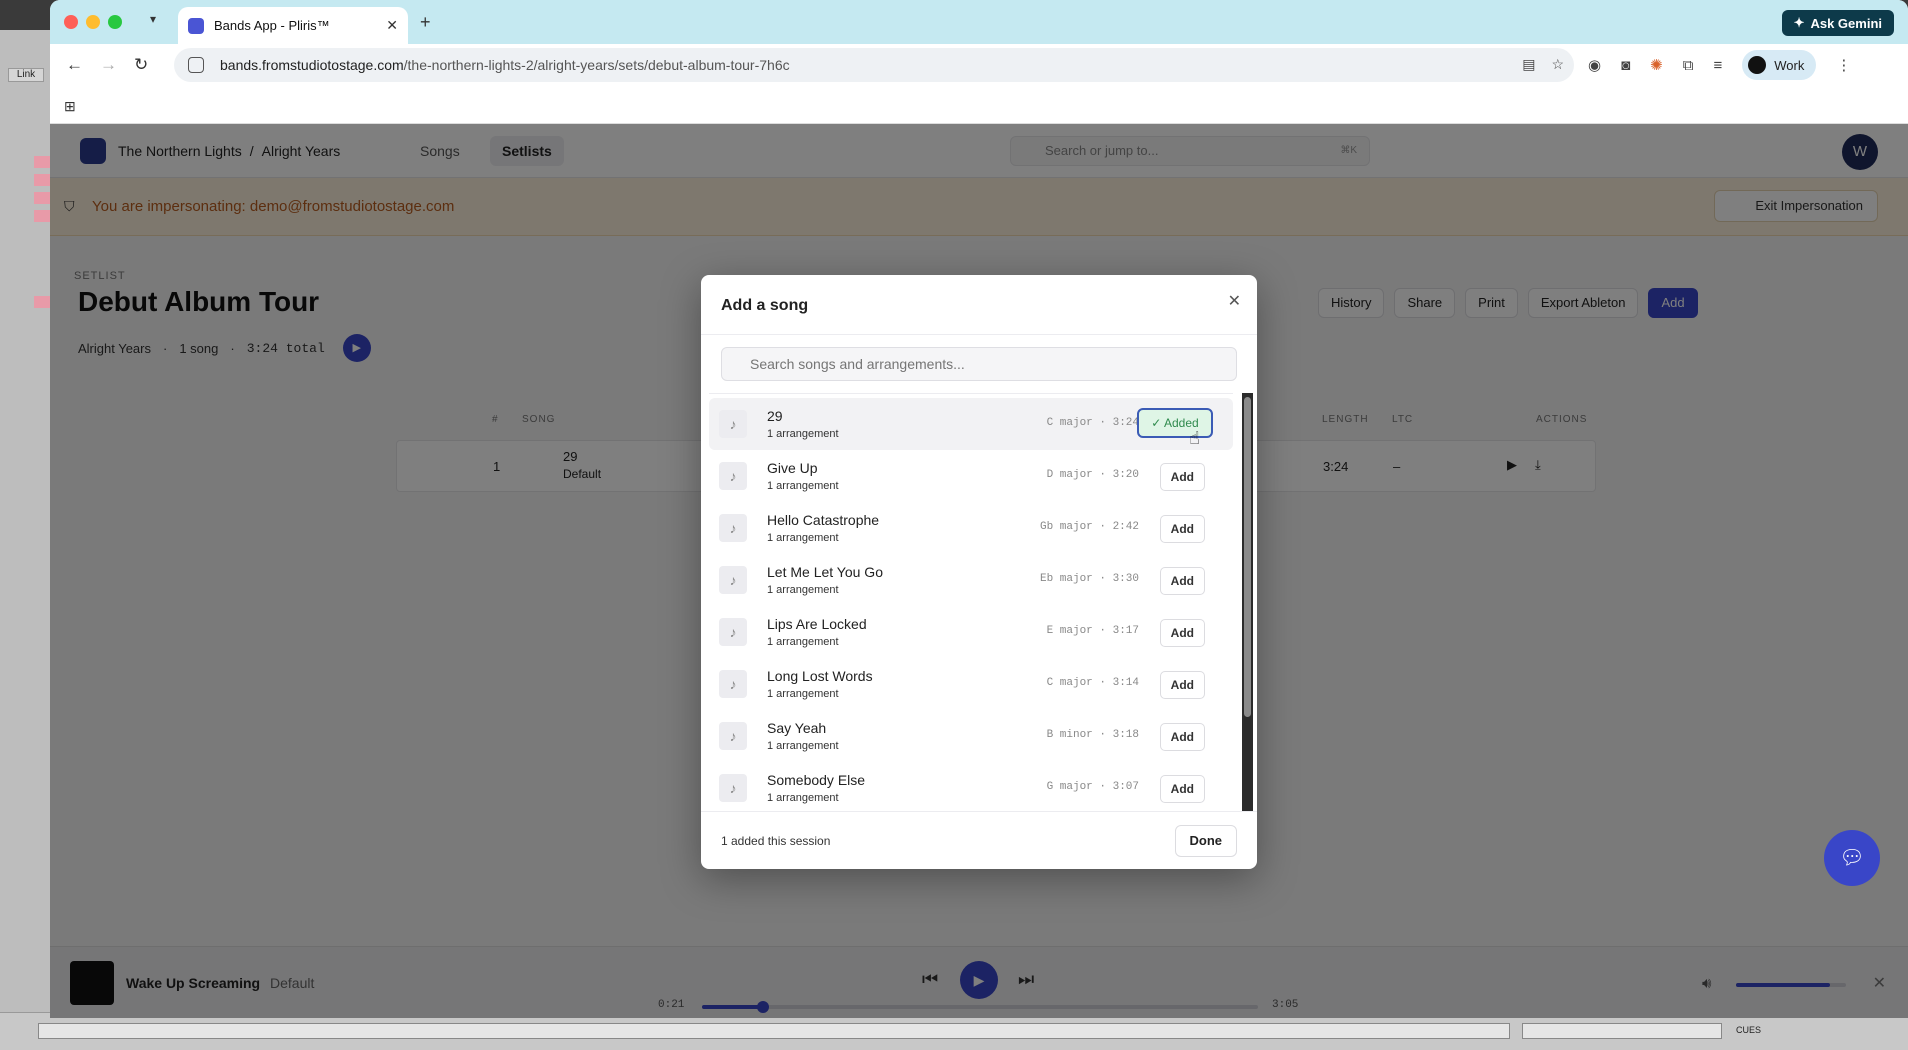 The width and height of the screenshot is (1908, 1050). Describe the element at coordinates (1789, 65) in the screenshot. I see `profile-label: Work` at that location.